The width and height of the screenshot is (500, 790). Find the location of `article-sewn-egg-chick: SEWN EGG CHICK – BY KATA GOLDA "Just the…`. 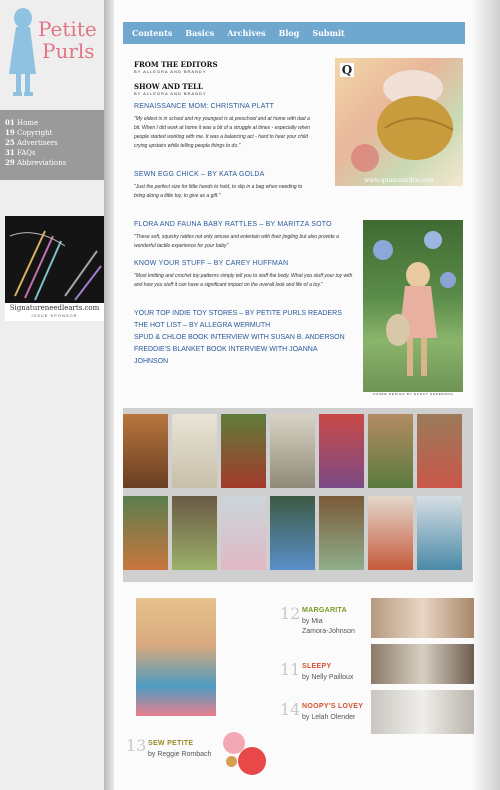

article-sewn-egg-chick: SEWN EGG CHICK – BY KATA GOLDA "Just the… is located at coordinates (234, 185).